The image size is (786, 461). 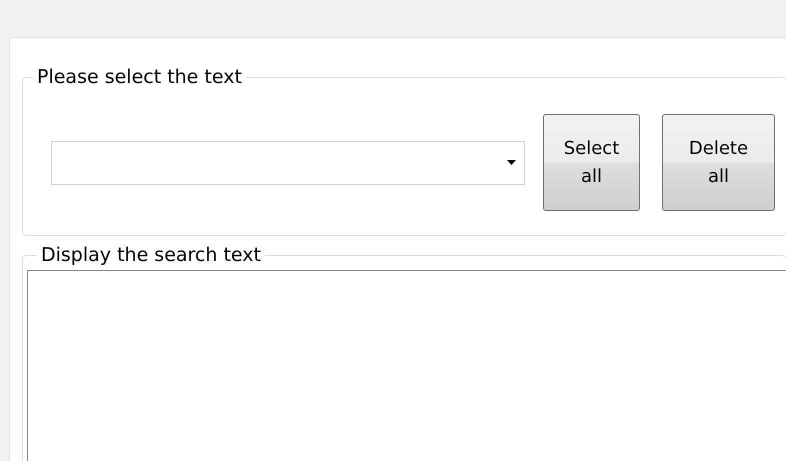 I want to click on caret-icon, so click(x=511, y=162).